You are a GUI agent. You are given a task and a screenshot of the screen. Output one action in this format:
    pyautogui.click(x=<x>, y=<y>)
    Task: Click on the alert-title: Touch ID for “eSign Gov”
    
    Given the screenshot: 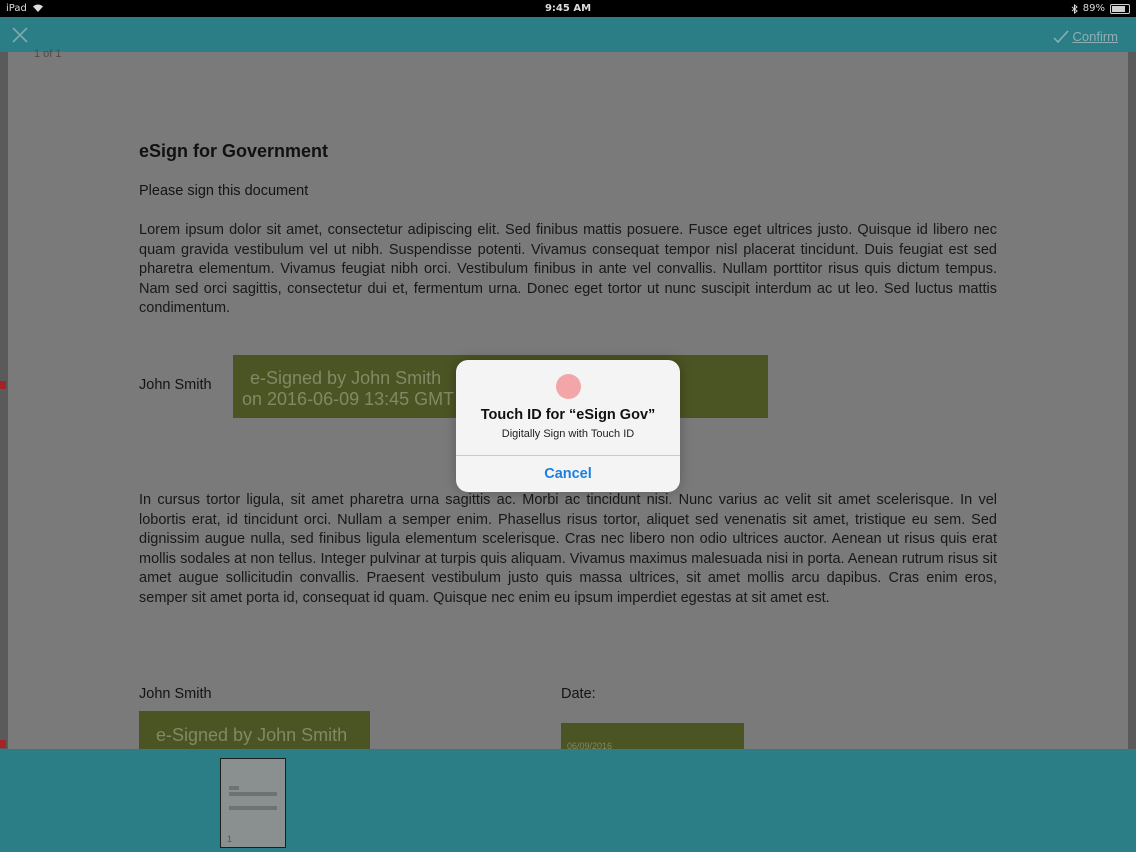 What is the action you would take?
    pyautogui.click(x=568, y=415)
    